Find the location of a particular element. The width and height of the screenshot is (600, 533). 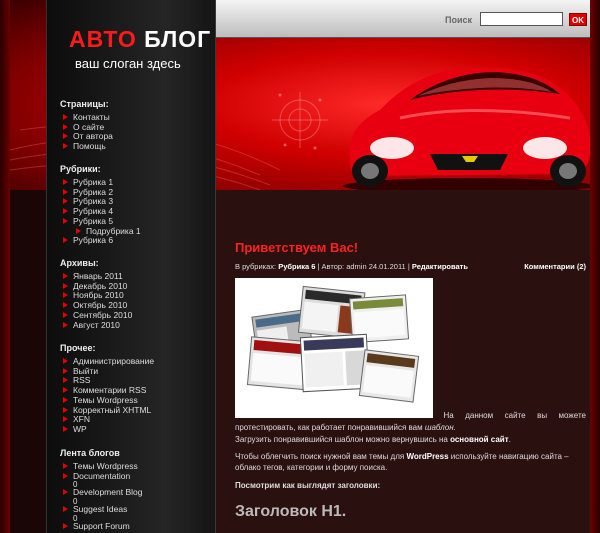

archives-heading: Архивы: is located at coordinates (79, 263).